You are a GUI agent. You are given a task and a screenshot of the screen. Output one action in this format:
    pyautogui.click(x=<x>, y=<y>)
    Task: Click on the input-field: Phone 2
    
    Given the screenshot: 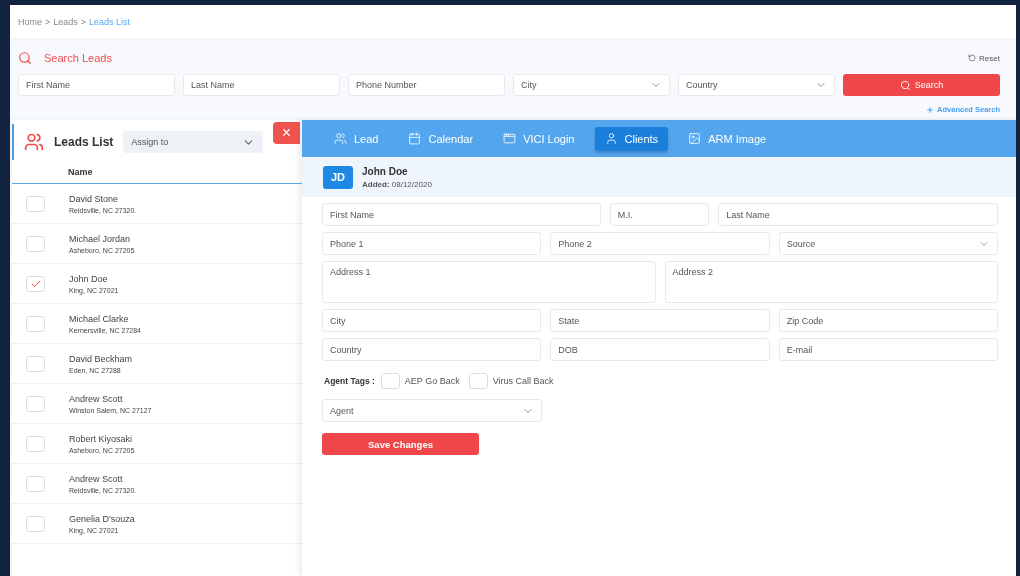 What is the action you would take?
    pyautogui.click(x=660, y=243)
    